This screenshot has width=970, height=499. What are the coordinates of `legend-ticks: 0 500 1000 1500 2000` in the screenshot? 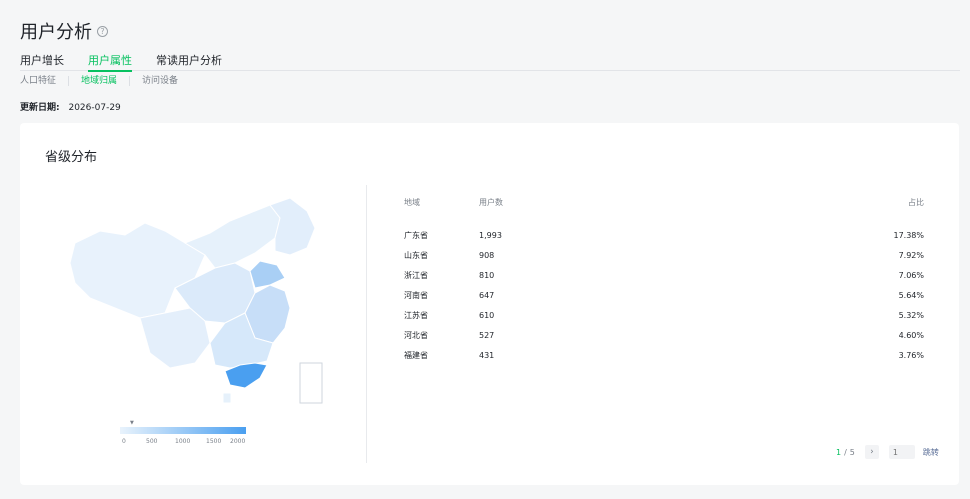 It's located at (185, 443).